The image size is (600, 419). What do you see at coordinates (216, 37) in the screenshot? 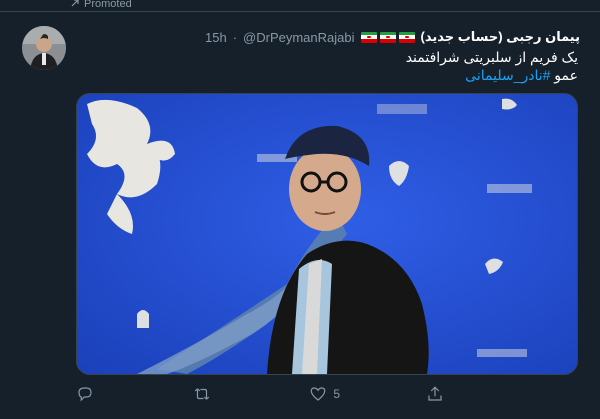
I see `tweet-timestamp: 15h` at bounding box center [216, 37].